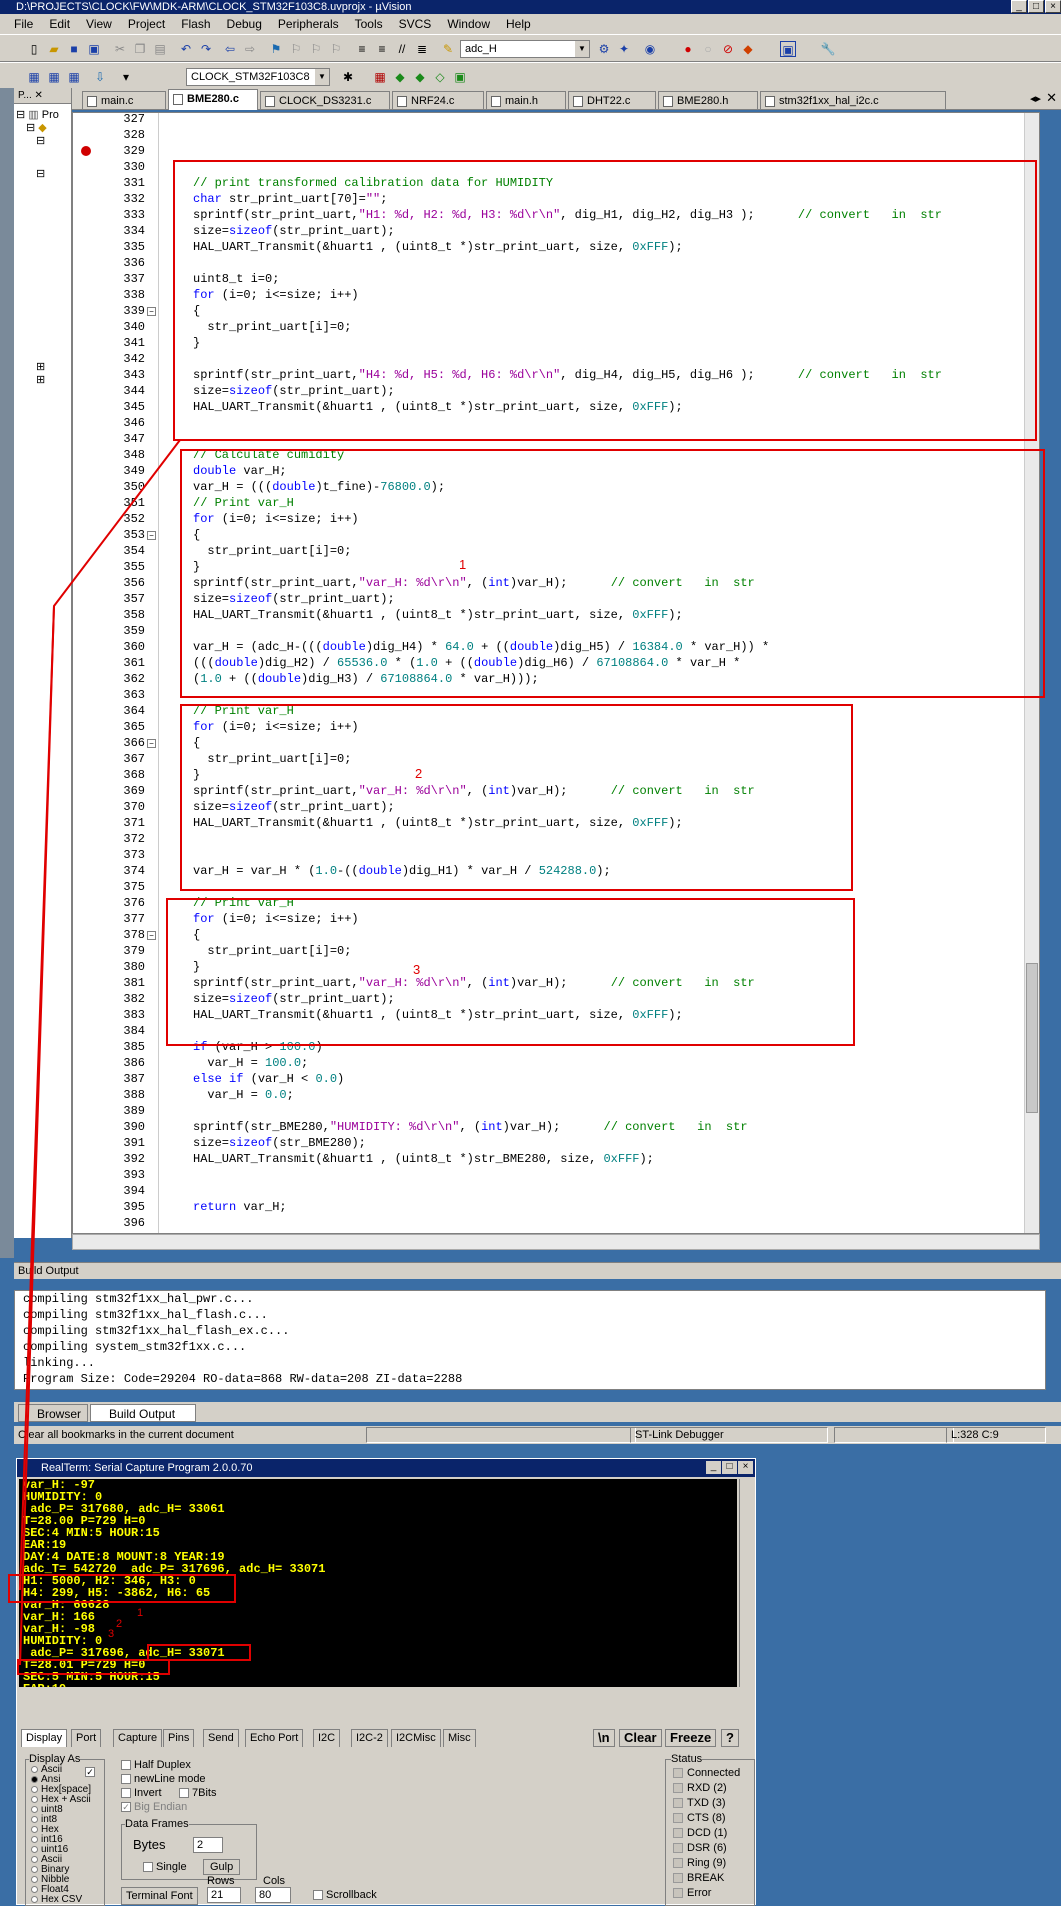 Image resolution: width=1061 pixels, height=1906 pixels. I want to click on tab-nrf24-c: NRF24.c, so click(438, 100).